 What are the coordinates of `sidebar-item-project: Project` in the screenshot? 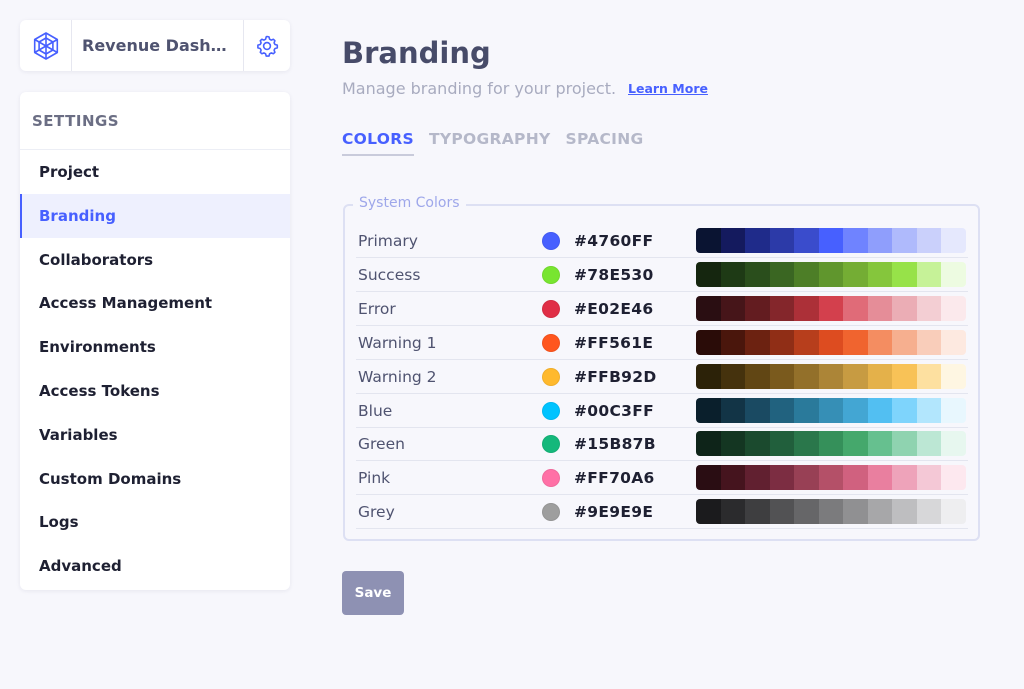 It's located at (155, 172).